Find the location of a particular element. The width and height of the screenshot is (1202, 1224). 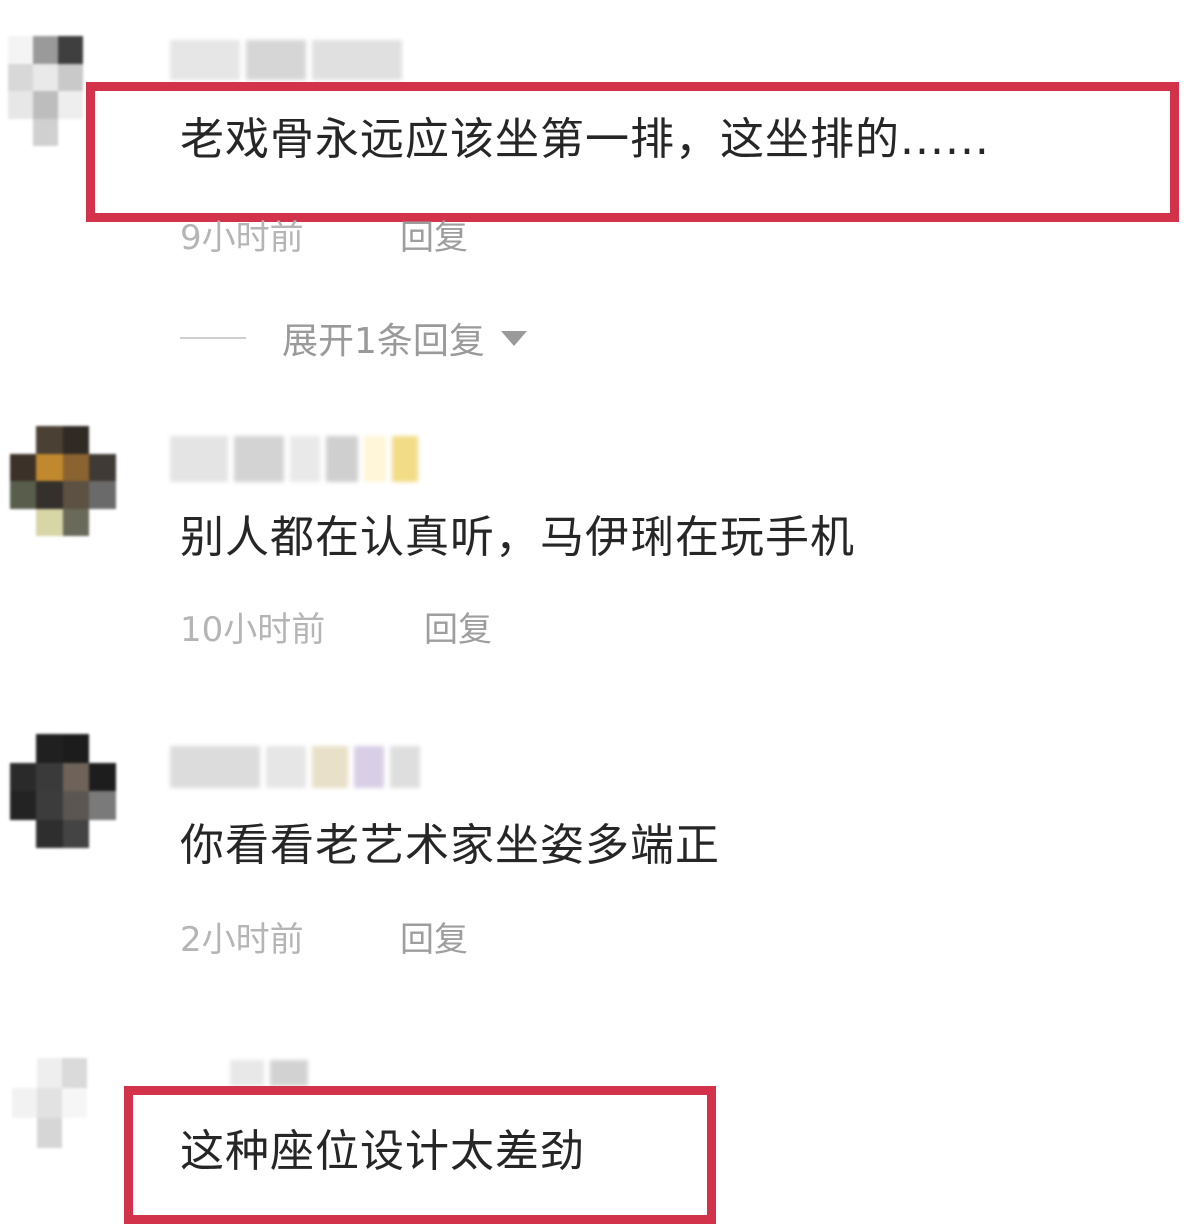

divider-line is located at coordinates (213, 338).